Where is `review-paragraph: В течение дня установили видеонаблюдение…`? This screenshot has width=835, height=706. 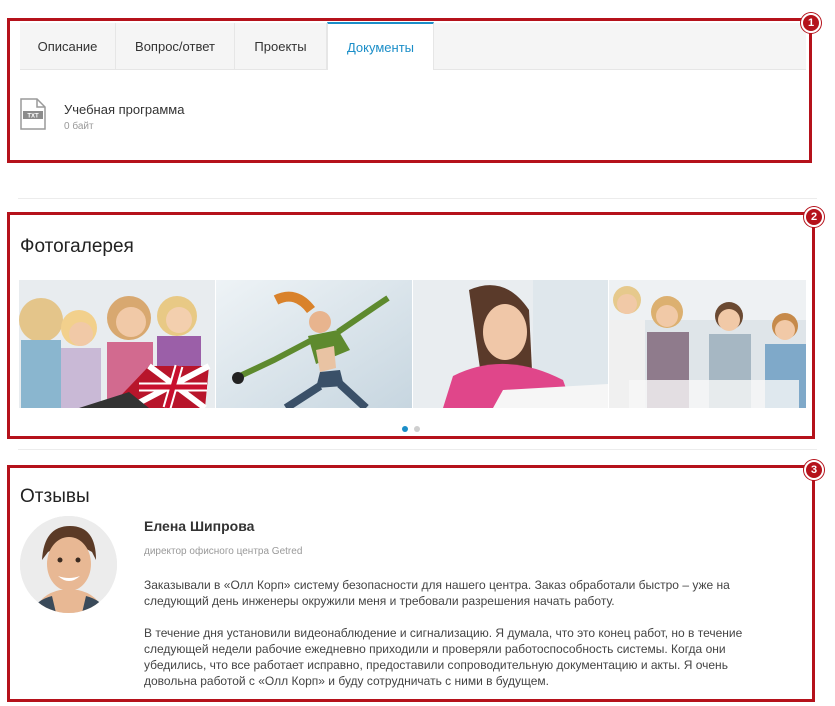
review-paragraph: В течение дня установили видеонаблюдение… is located at coordinates (443, 657).